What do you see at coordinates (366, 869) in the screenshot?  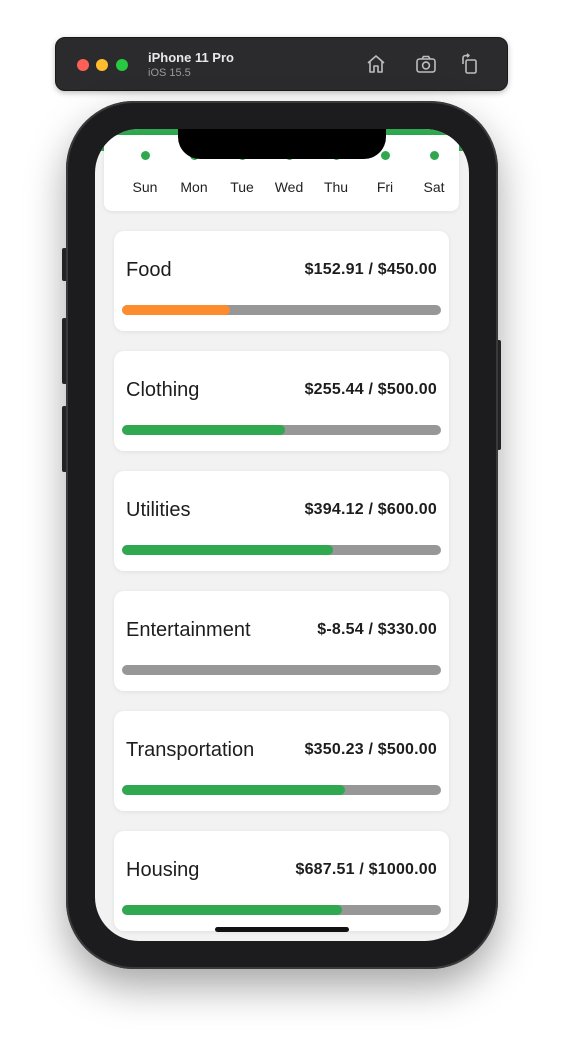 I see `category-amount: $687.51 / $1000.00` at bounding box center [366, 869].